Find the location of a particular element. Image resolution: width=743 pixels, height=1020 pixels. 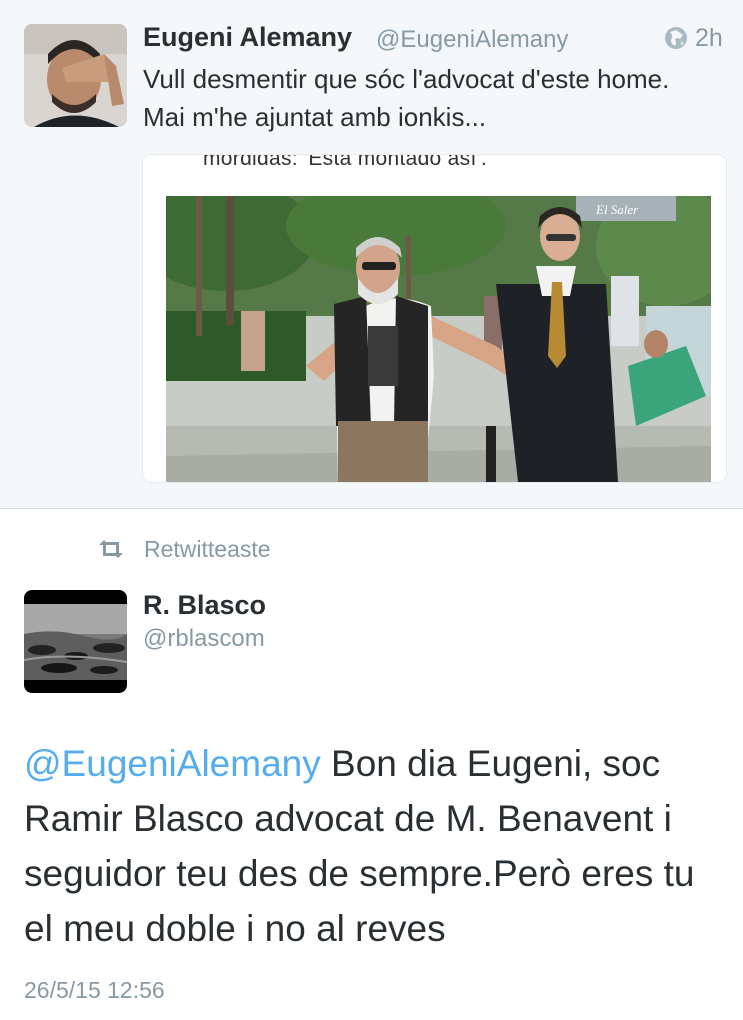

mention-link: @EugeniAlemany is located at coordinates (172, 763).